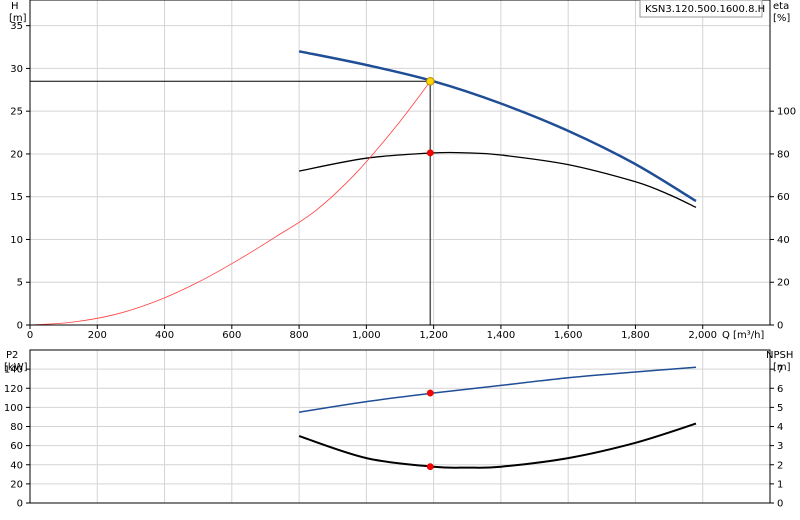 This screenshot has height=520, width=800. I want to click on top-right-tick-label: 60, so click(783, 197).